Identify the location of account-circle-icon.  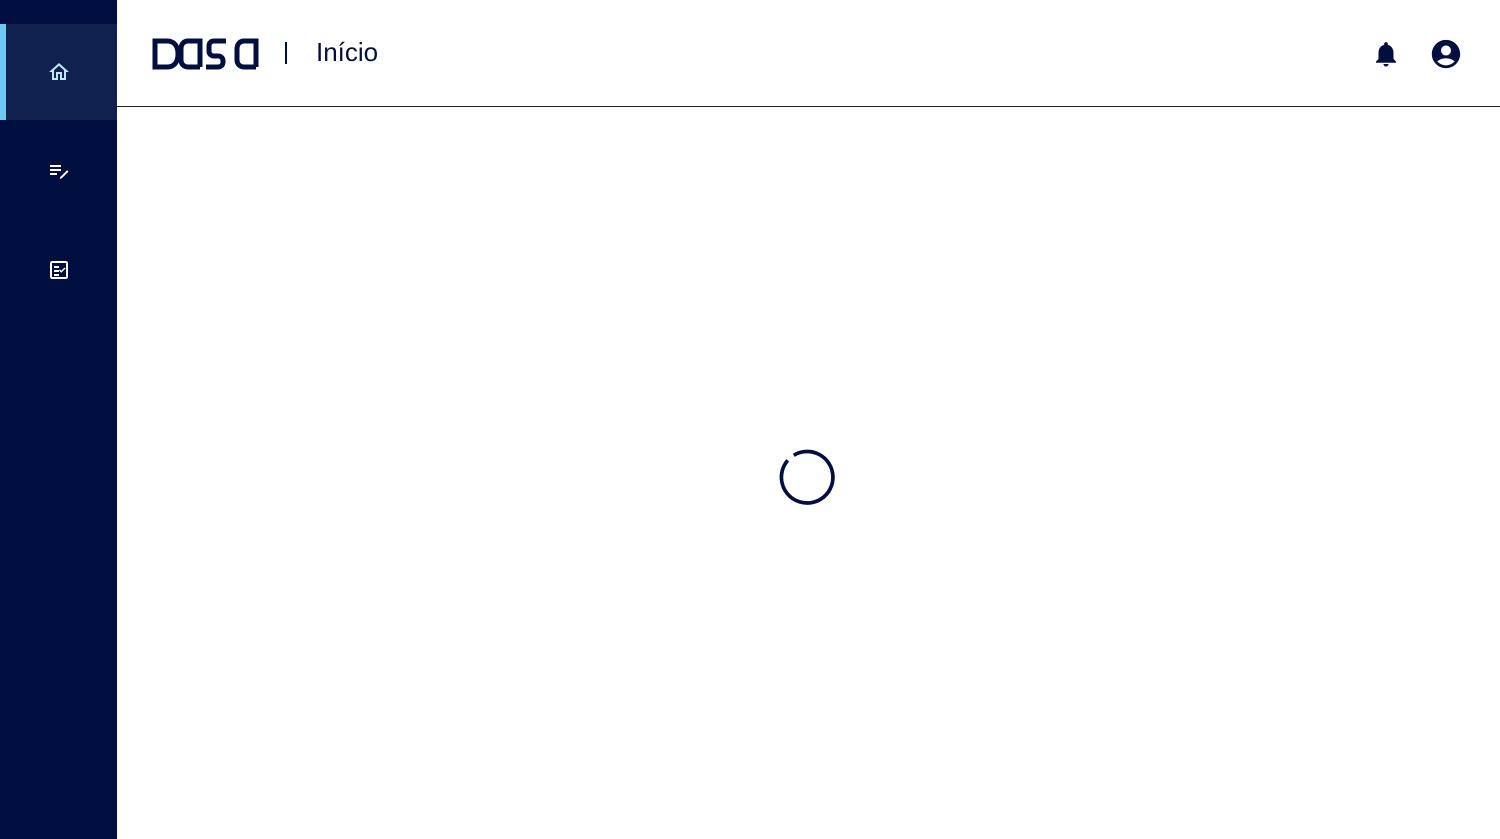
(1446, 54).